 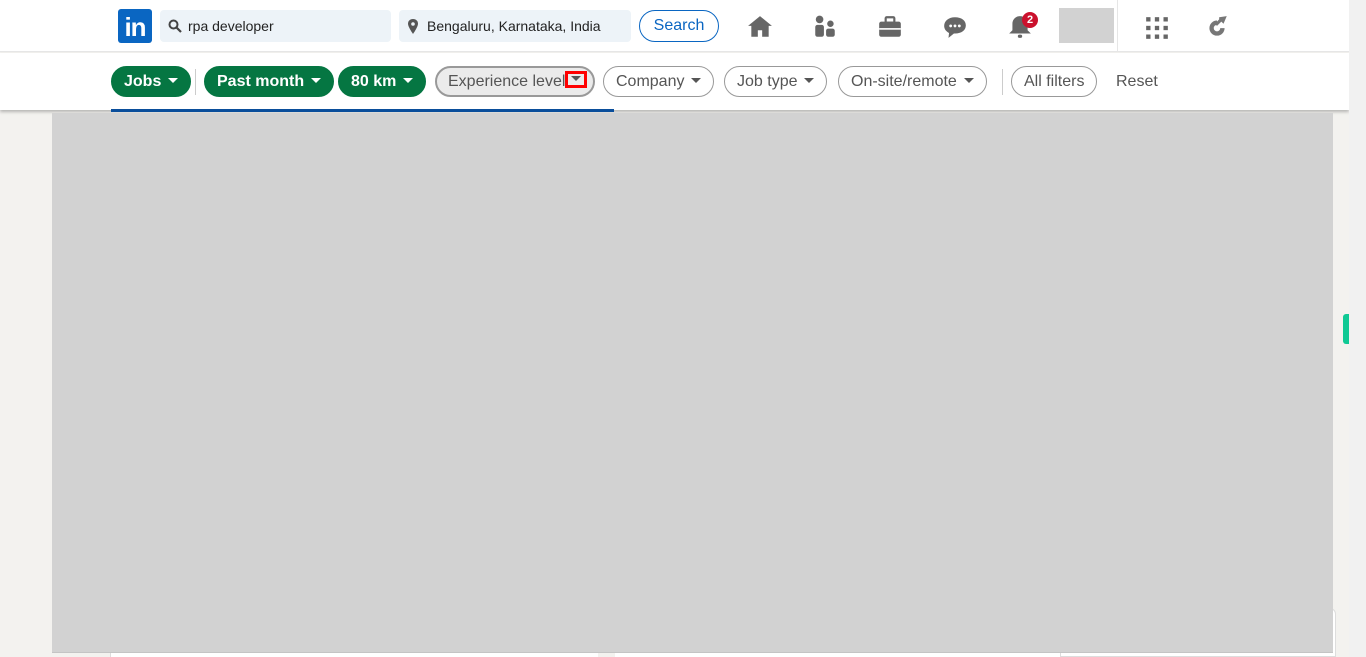 I want to click on filter-label: Job type, so click(x=767, y=81).